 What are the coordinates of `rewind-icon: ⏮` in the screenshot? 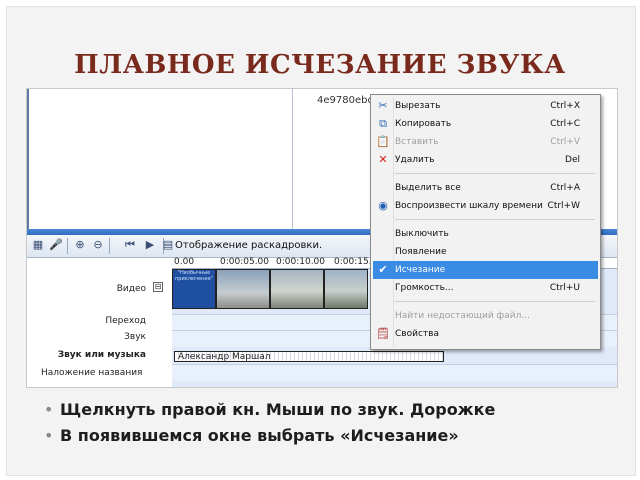 It's located at (130, 245).